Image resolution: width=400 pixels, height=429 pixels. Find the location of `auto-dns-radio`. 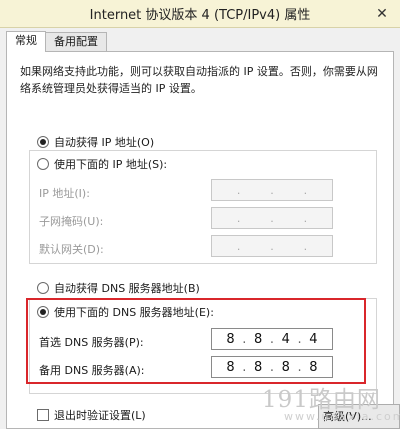

auto-dns-radio is located at coordinates (43, 288).